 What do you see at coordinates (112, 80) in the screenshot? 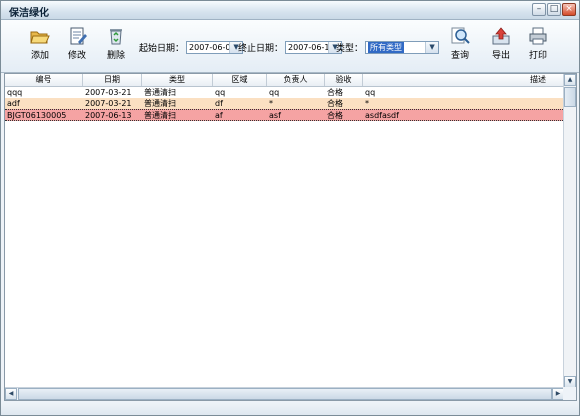
I see `column-header: 日期` at bounding box center [112, 80].